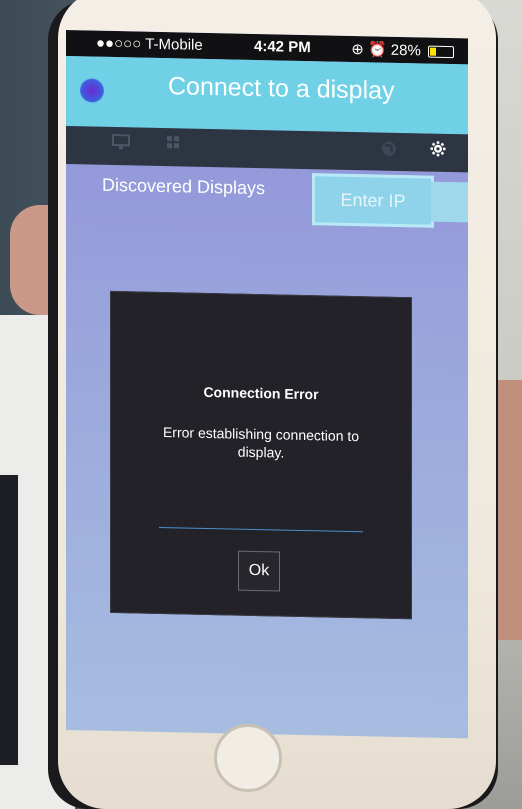  Describe the element at coordinates (173, 144) in the screenshot. I see `grid-icon` at that location.